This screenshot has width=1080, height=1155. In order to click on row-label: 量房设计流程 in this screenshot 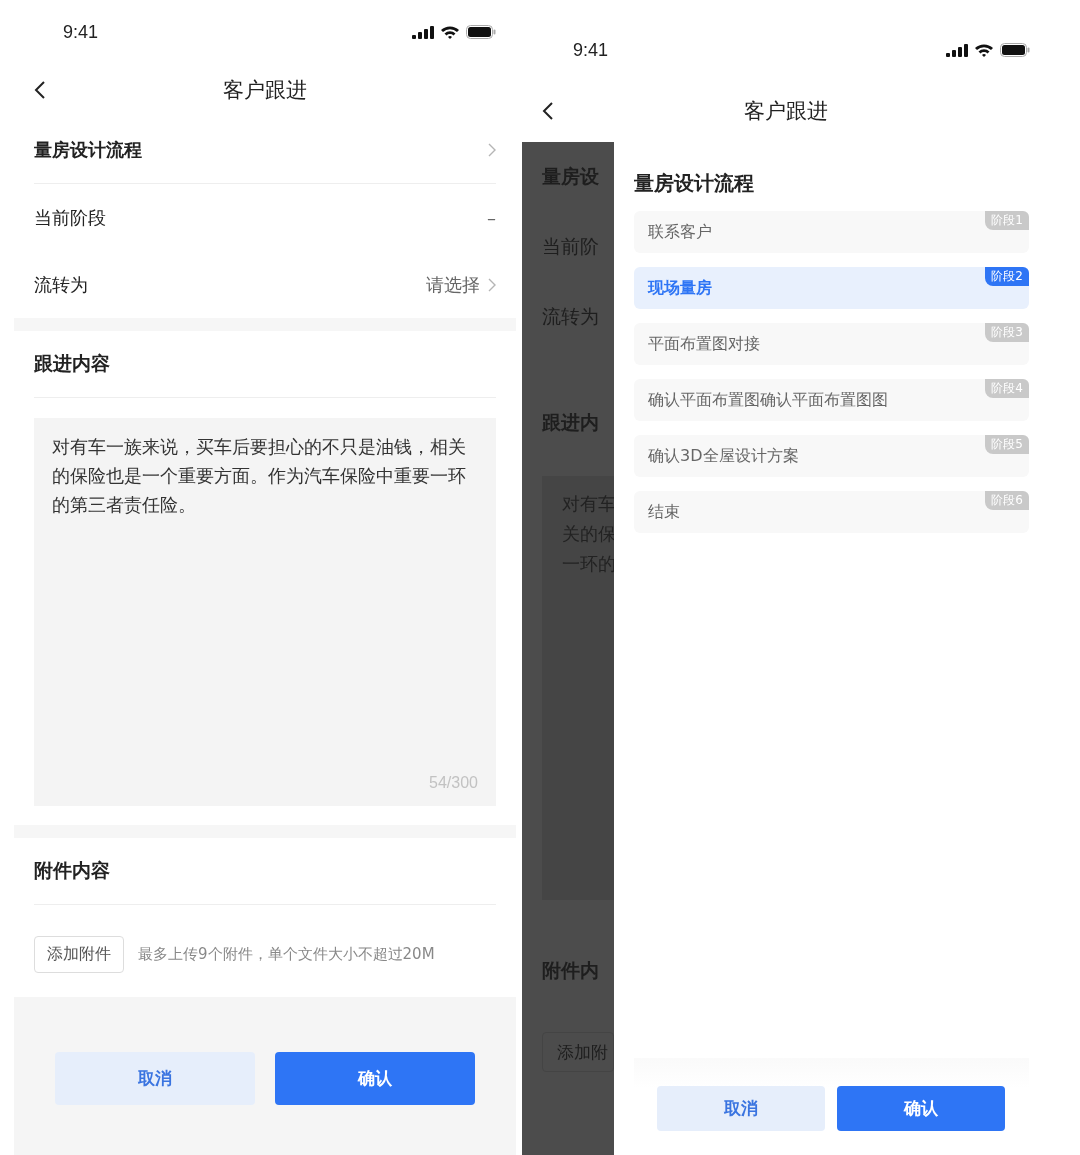, I will do `click(88, 149)`.